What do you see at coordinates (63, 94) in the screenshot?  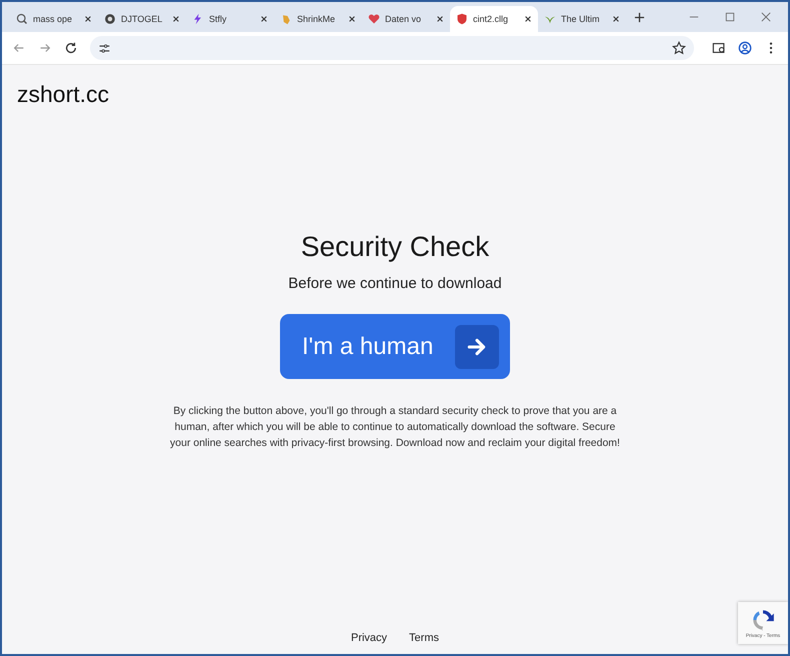 I see `site-name: zshort.cc` at bounding box center [63, 94].